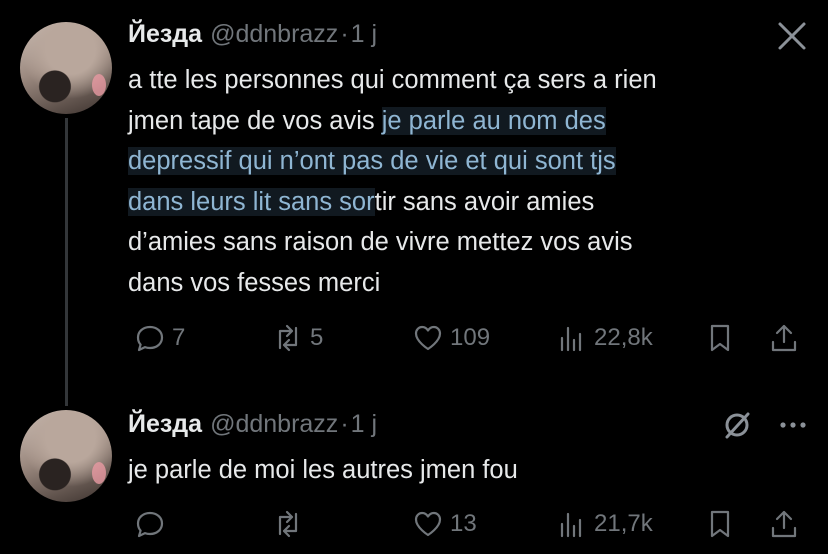  I want to click on tweet-text-line: dans vos fesses merci, so click(254, 282).